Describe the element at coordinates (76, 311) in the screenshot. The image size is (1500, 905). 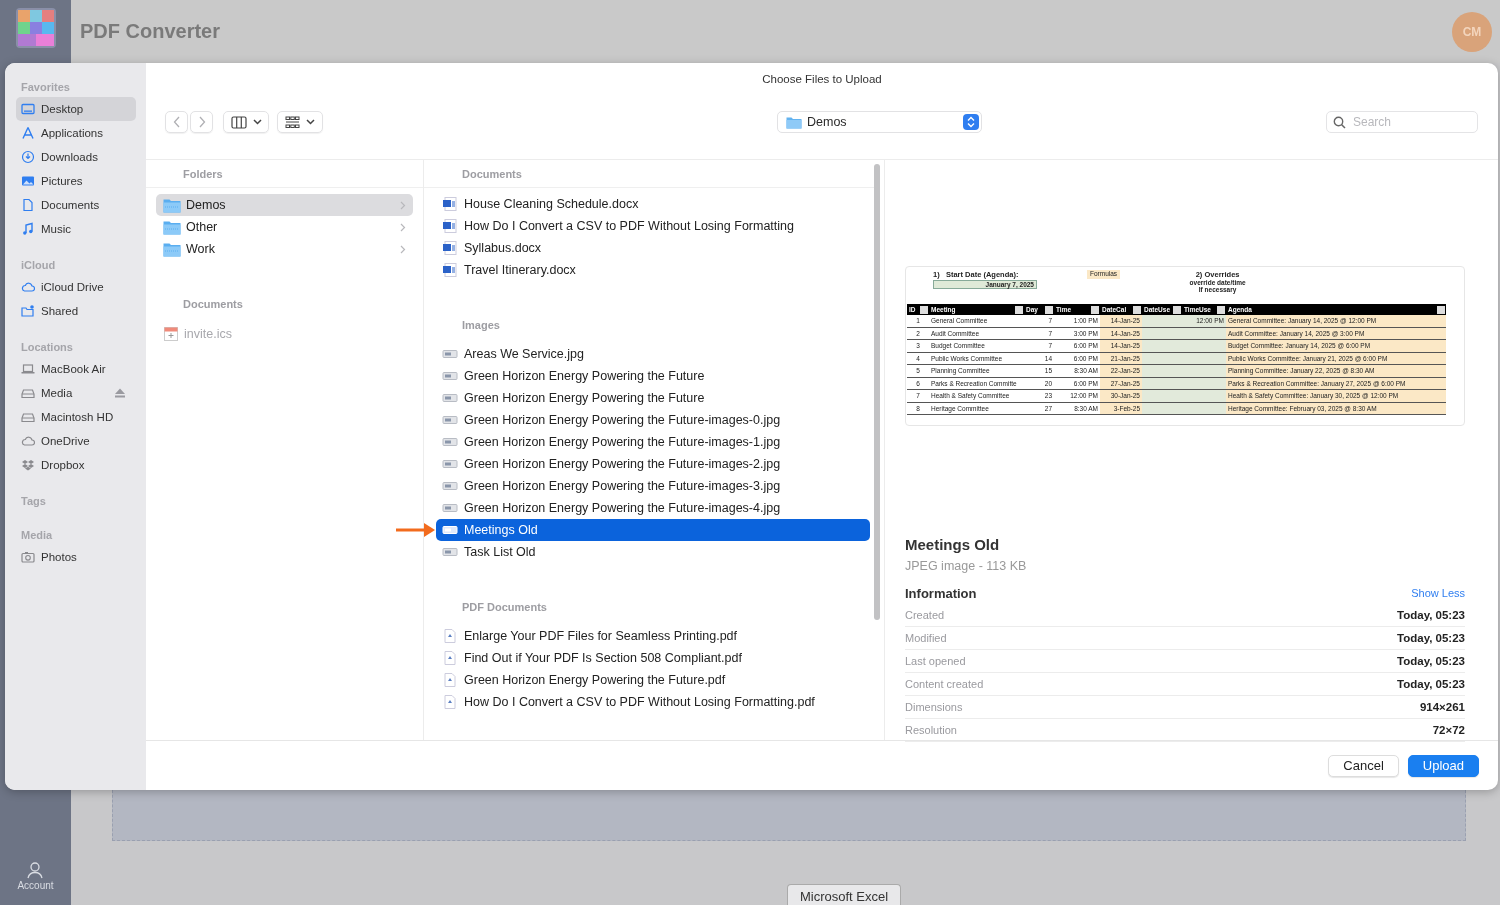
I see `sidebar-item: Shared` at that location.